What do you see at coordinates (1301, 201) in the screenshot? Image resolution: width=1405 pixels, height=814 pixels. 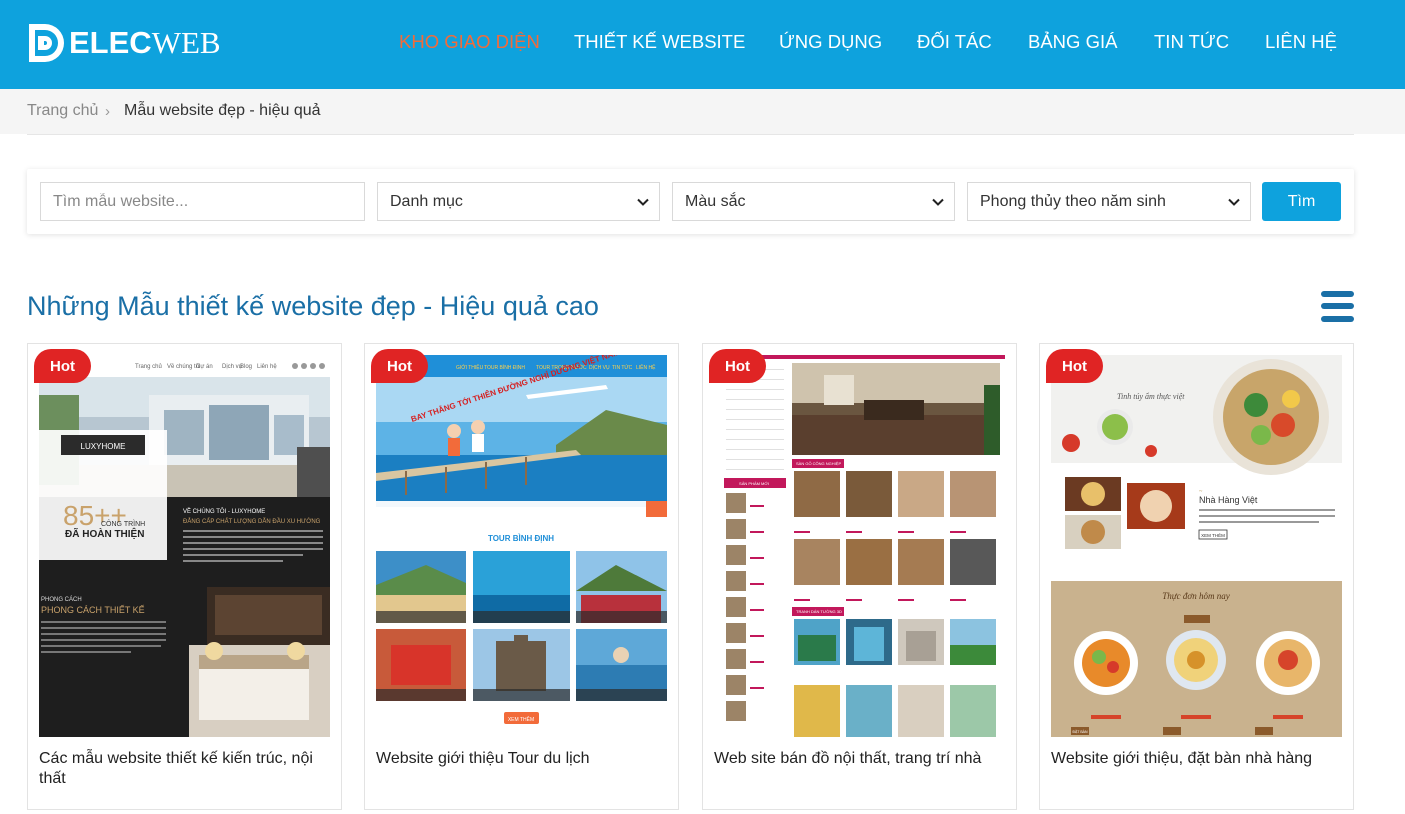 I see `search-button: Tìm` at bounding box center [1301, 201].